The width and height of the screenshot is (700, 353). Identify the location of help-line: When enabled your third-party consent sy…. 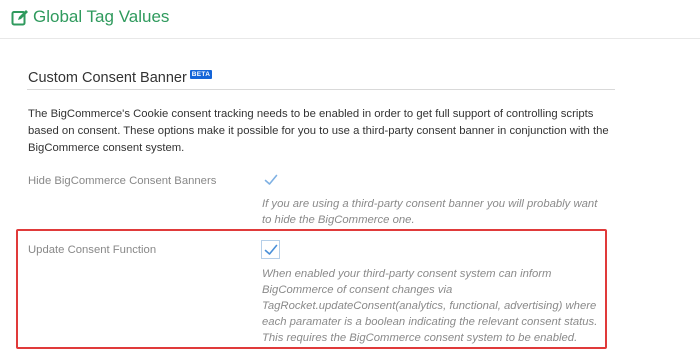
(407, 274).